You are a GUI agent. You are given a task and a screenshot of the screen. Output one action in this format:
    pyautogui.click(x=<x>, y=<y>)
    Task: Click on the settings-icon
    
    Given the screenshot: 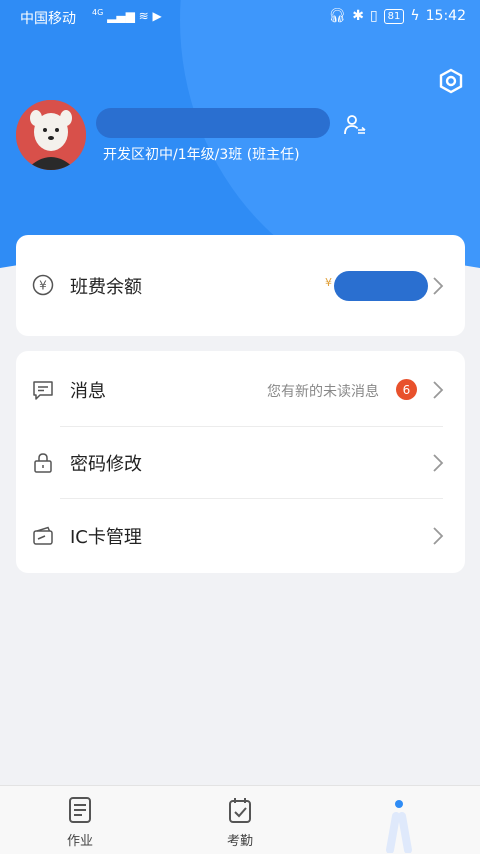 What is the action you would take?
    pyautogui.click(x=451, y=81)
    